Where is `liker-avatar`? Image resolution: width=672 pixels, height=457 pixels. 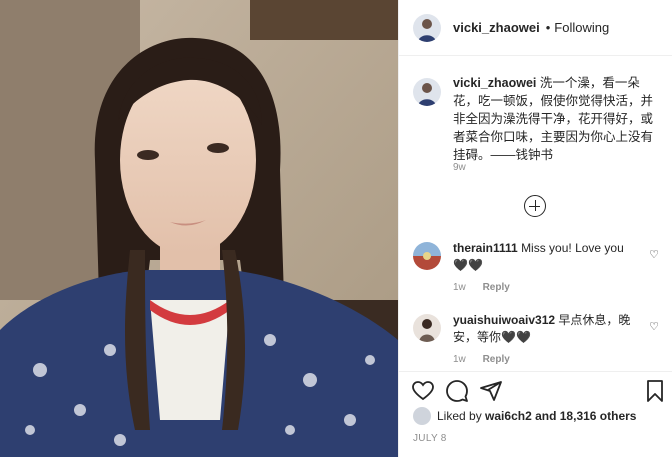
liker-avatar is located at coordinates (422, 416).